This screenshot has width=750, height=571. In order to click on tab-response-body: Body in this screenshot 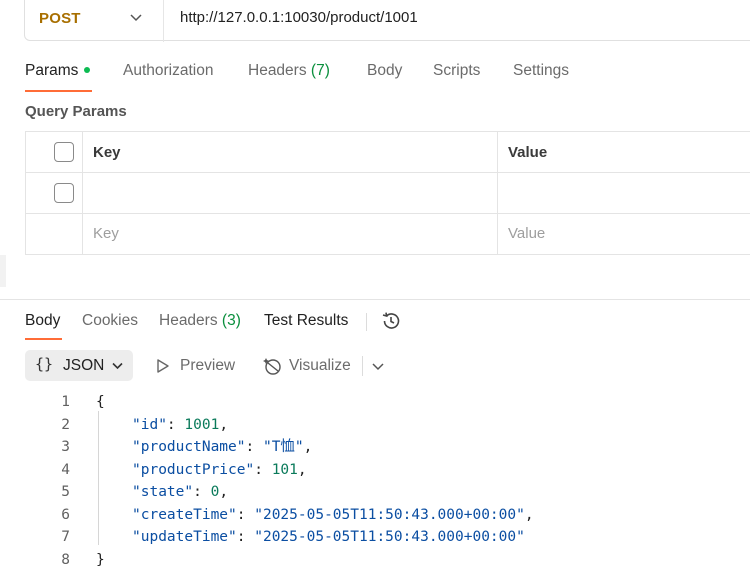, I will do `click(42, 321)`.